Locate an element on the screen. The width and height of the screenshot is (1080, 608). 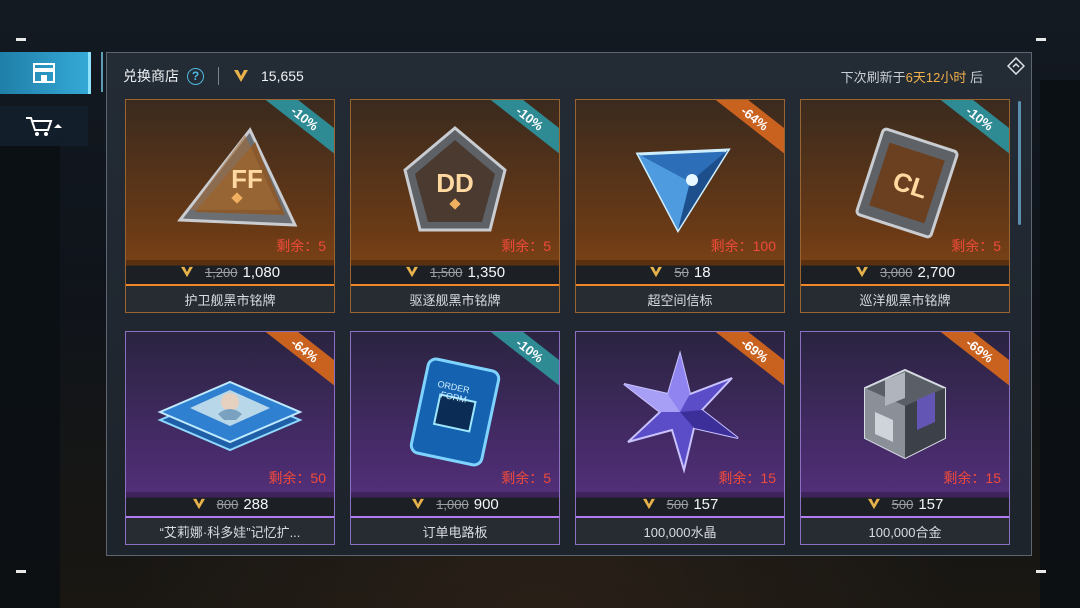
sidebar-tab-cart is located at coordinates (44, 126).